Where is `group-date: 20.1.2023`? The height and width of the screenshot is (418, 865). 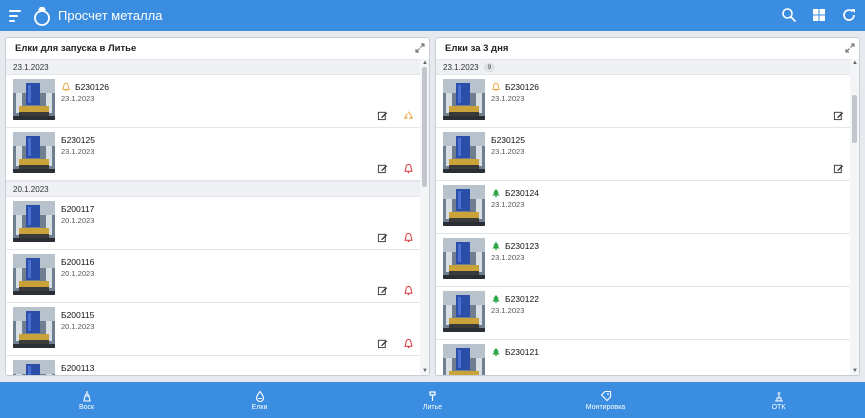
group-date: 20.1.2023 is located at coordinates (31, 189).